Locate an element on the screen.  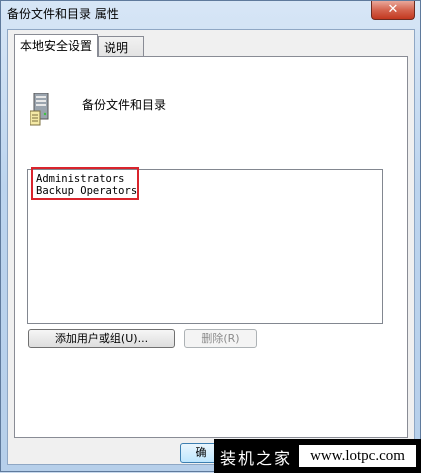
tab-explain: 说明 is located at coordinates (121, 46).